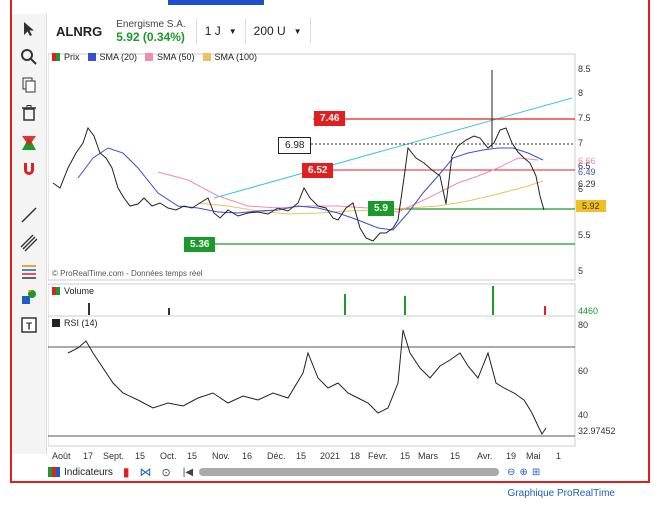  I want to click on more-icon: ⊙, so click(166, 472).